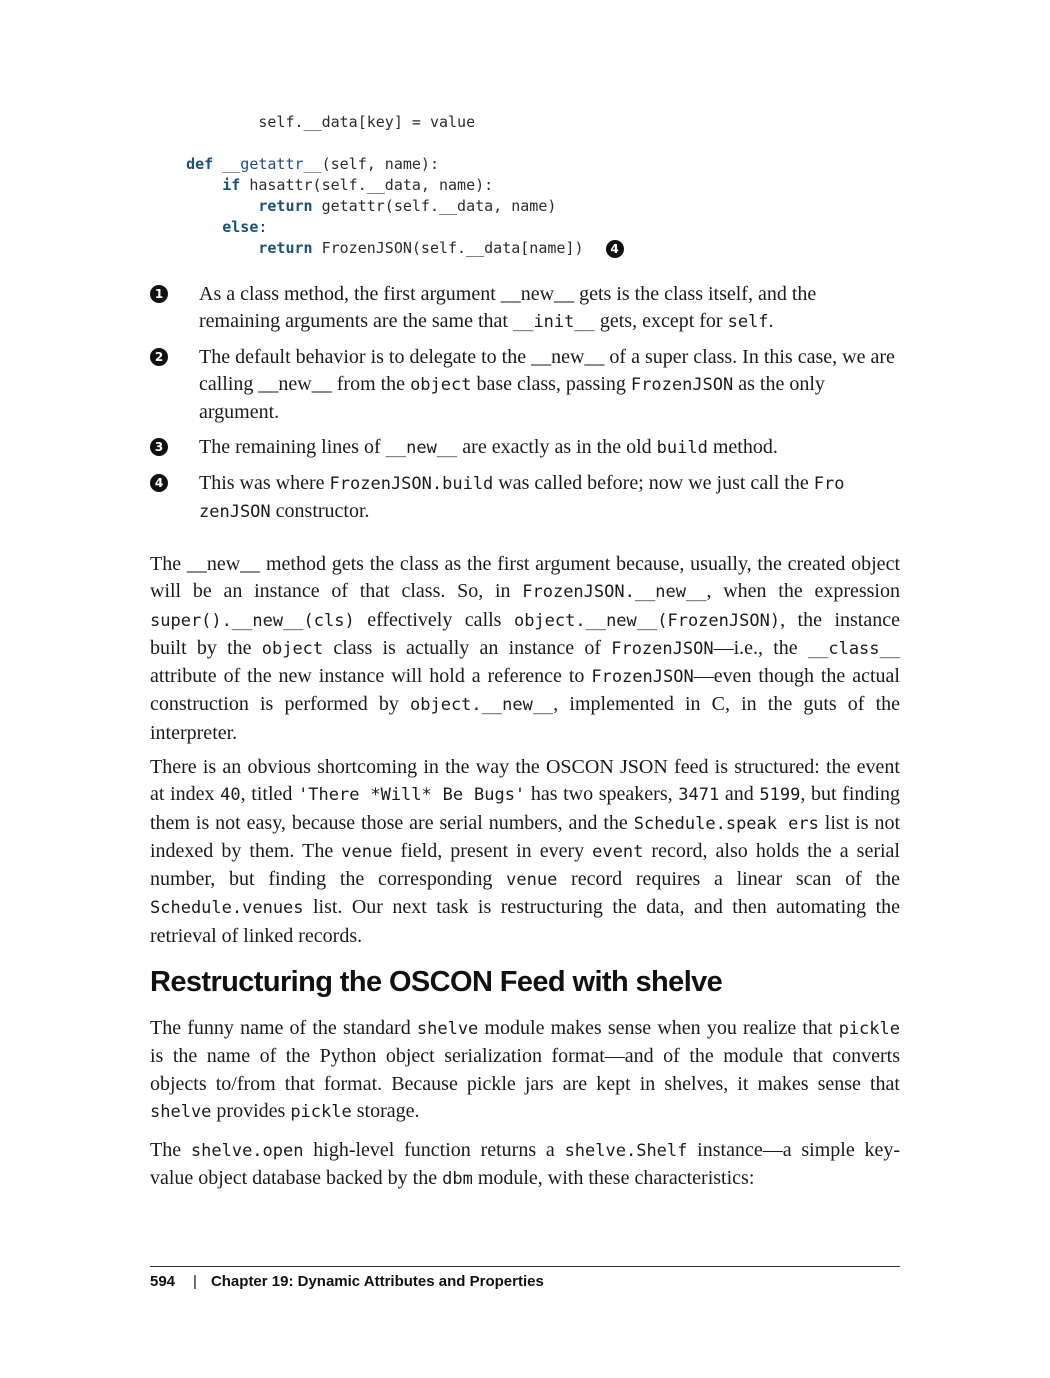  Describe the element at coordinates (163, 1281) in the screenshot. I see `page-number: 594` at that location.